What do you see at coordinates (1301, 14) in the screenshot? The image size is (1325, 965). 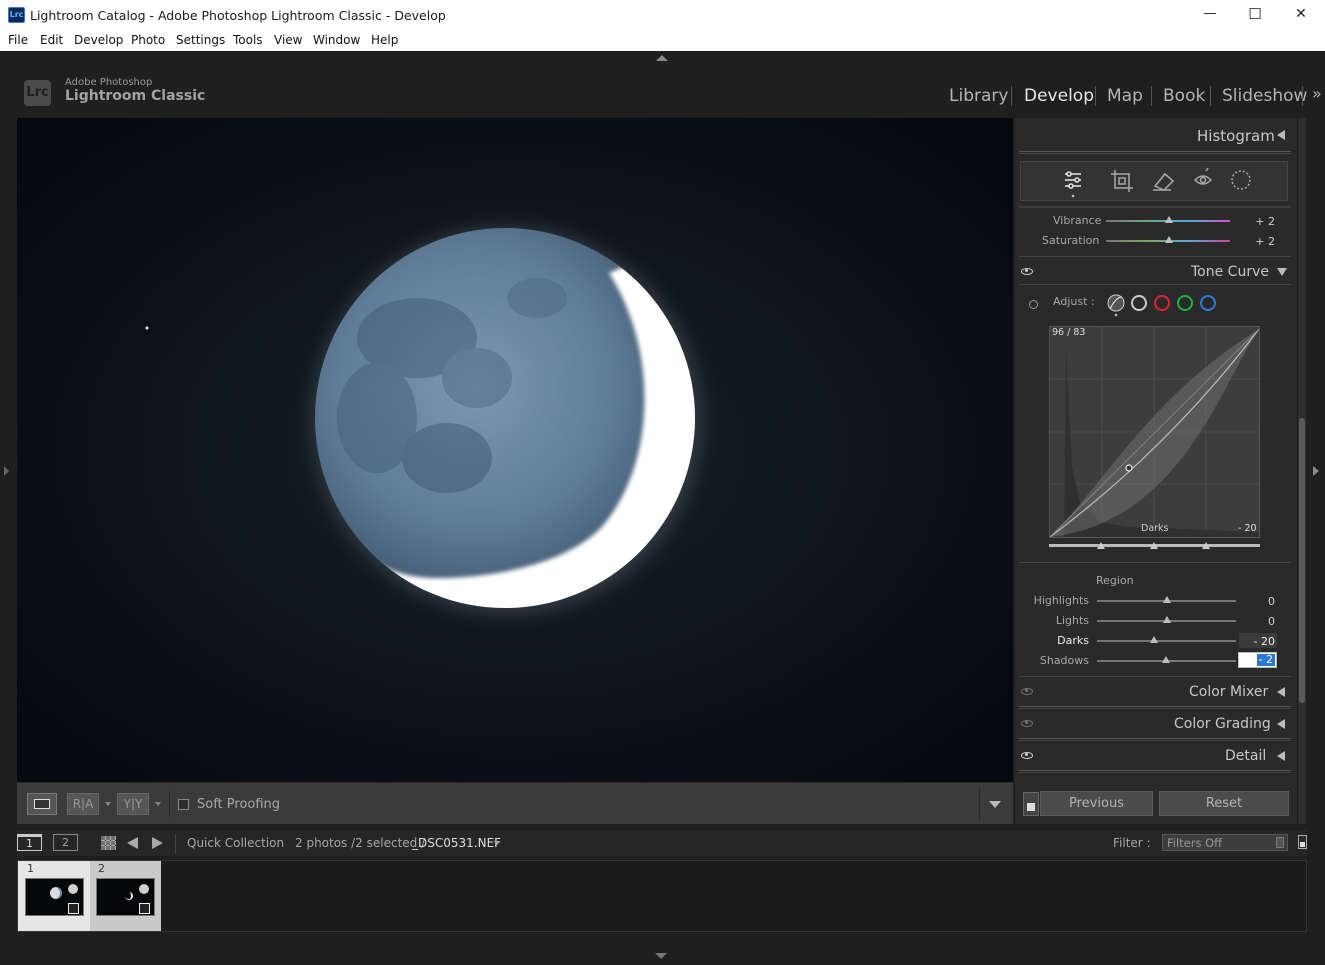 I see `close-button: ✕` at bounding box center [1301, 14].